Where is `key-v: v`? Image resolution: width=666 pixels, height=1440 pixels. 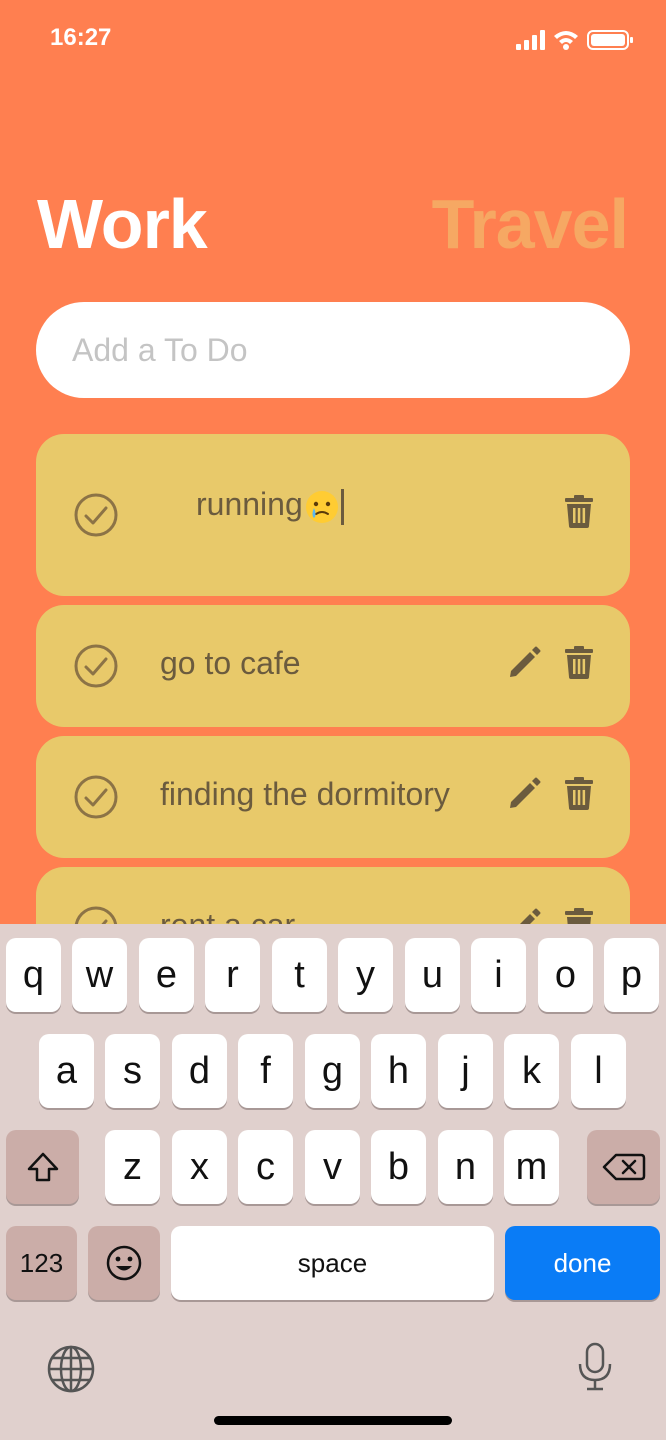 key-v: v is located at coordinates (332, 1167).